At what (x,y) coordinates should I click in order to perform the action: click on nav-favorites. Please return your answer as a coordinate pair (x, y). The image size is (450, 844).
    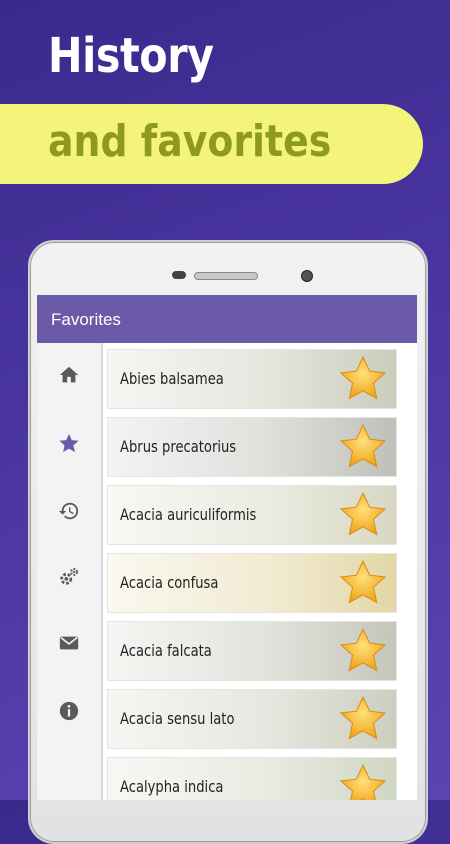
    Looking at the image, I should click on (69, 443).